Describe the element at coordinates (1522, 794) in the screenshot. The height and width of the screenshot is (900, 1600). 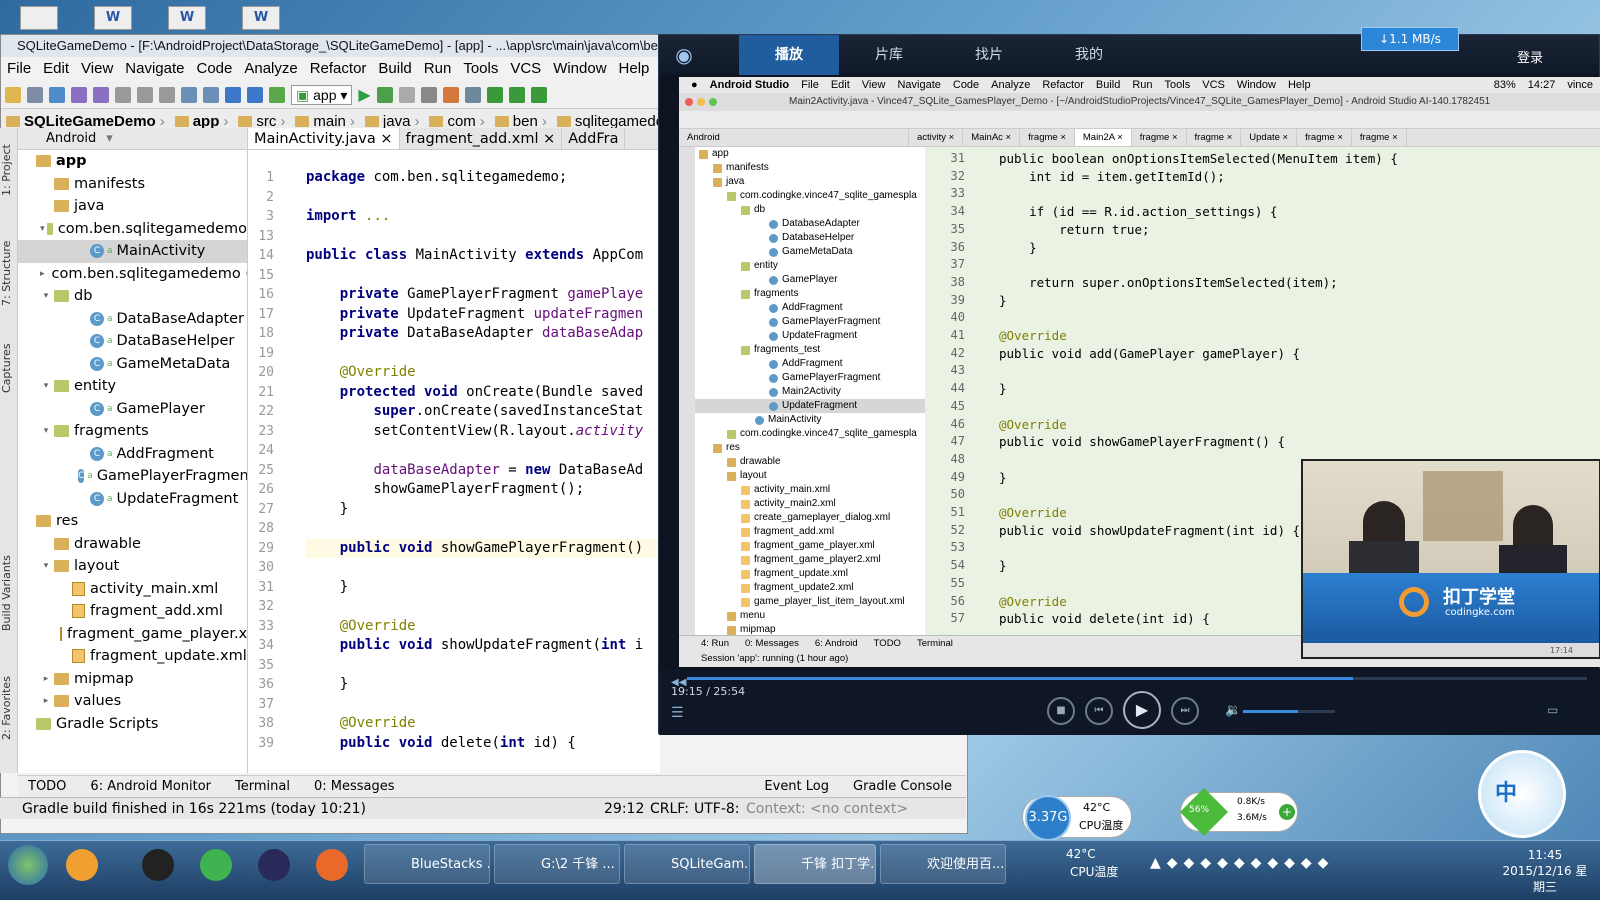
I see `ime-floating-ball: 中` at that location.